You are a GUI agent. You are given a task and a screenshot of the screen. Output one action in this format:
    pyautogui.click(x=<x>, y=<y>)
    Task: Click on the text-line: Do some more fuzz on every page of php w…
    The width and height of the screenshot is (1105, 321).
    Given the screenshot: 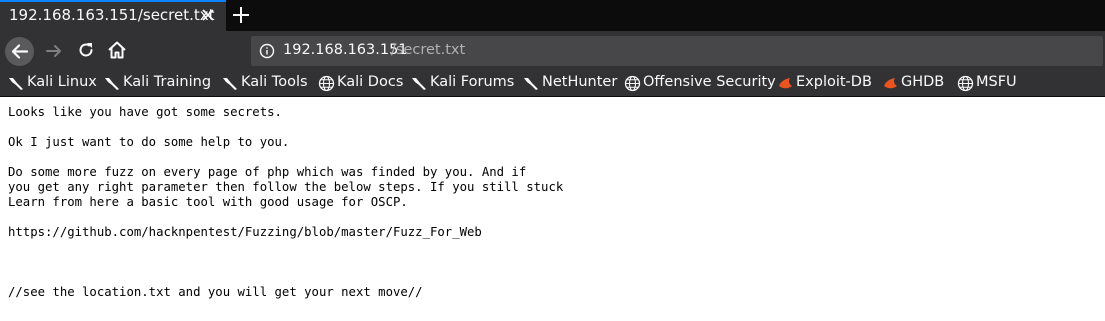 What is the action you would take?
    pyautogui.click(x=267, y=172)
    